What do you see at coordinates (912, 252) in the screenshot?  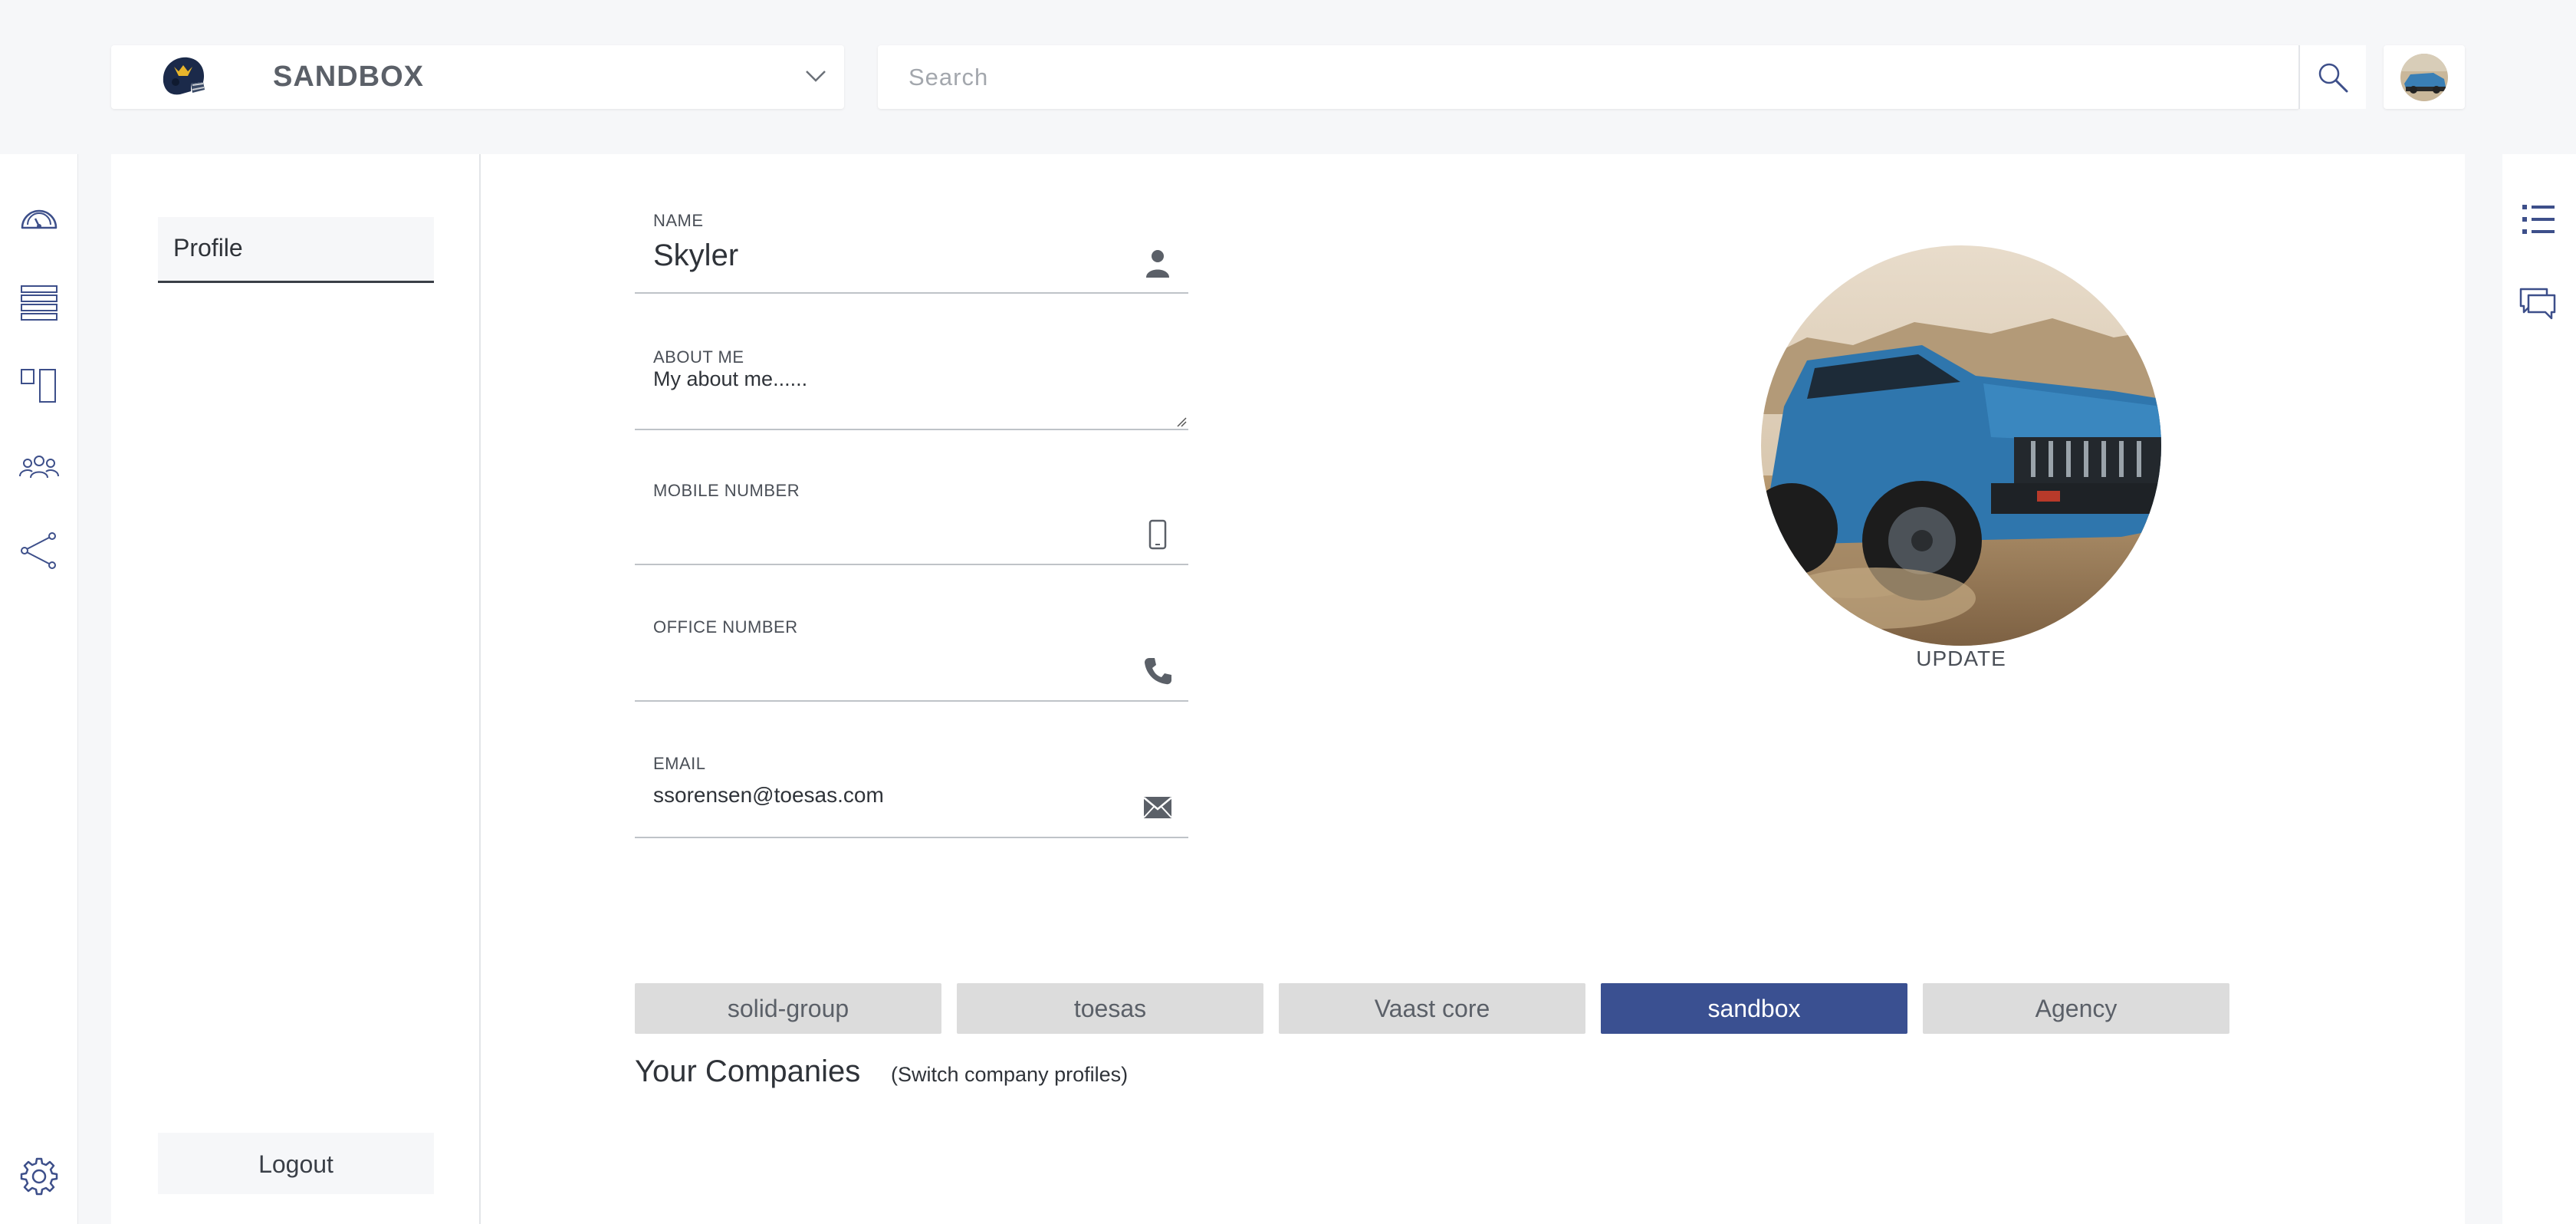 I see `name-field: NAME Skyler` at bounding box center [912, 252].